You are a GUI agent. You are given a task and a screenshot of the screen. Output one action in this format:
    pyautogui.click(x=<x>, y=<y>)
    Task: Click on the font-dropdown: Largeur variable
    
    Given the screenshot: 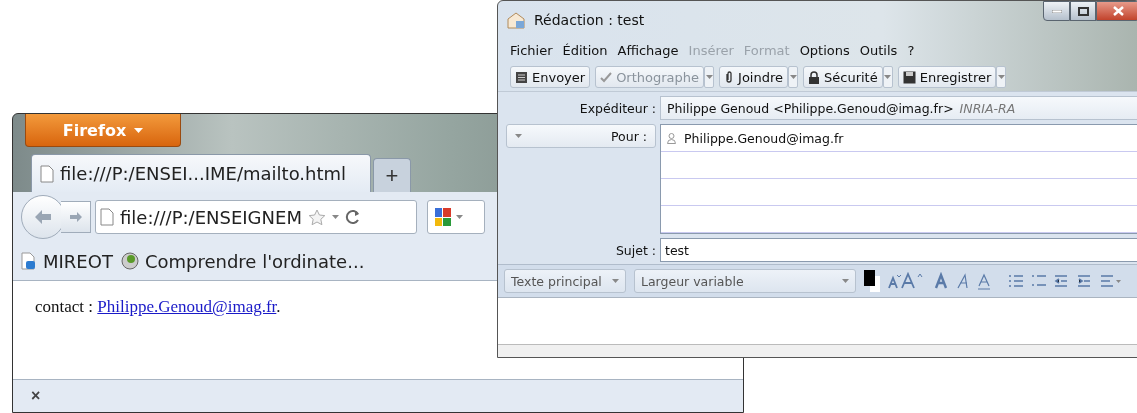 What is the action you would take?
    pyautogui.click(x=745, y=281)
    